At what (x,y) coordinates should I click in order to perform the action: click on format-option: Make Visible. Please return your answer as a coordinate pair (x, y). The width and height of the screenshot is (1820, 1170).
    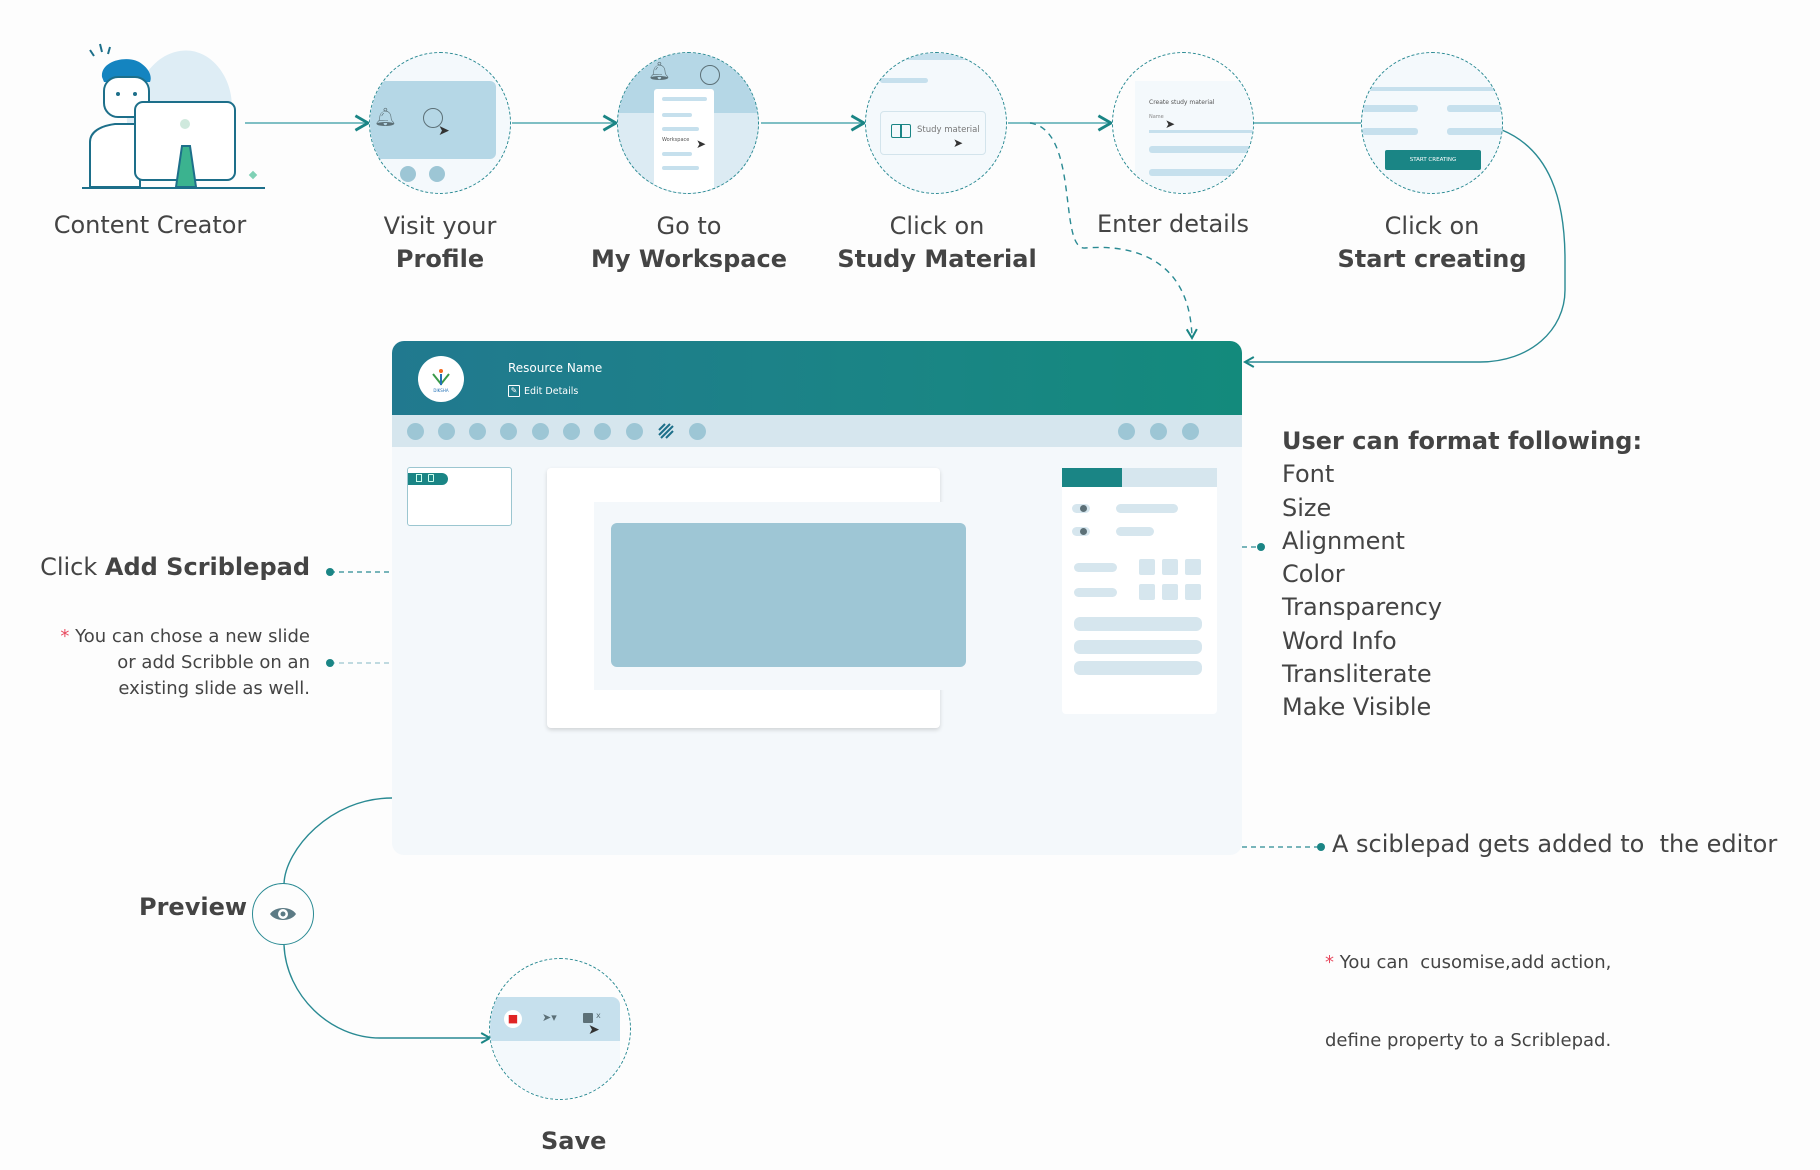
    Looking at the image, I should click on (1357, 707).